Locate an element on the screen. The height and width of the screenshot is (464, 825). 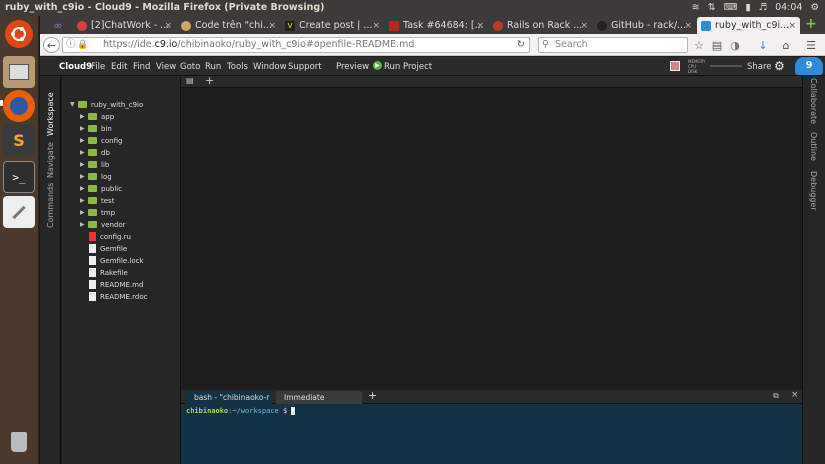
tree-folder-log: ▶ log is located at coordinates (96, 176).